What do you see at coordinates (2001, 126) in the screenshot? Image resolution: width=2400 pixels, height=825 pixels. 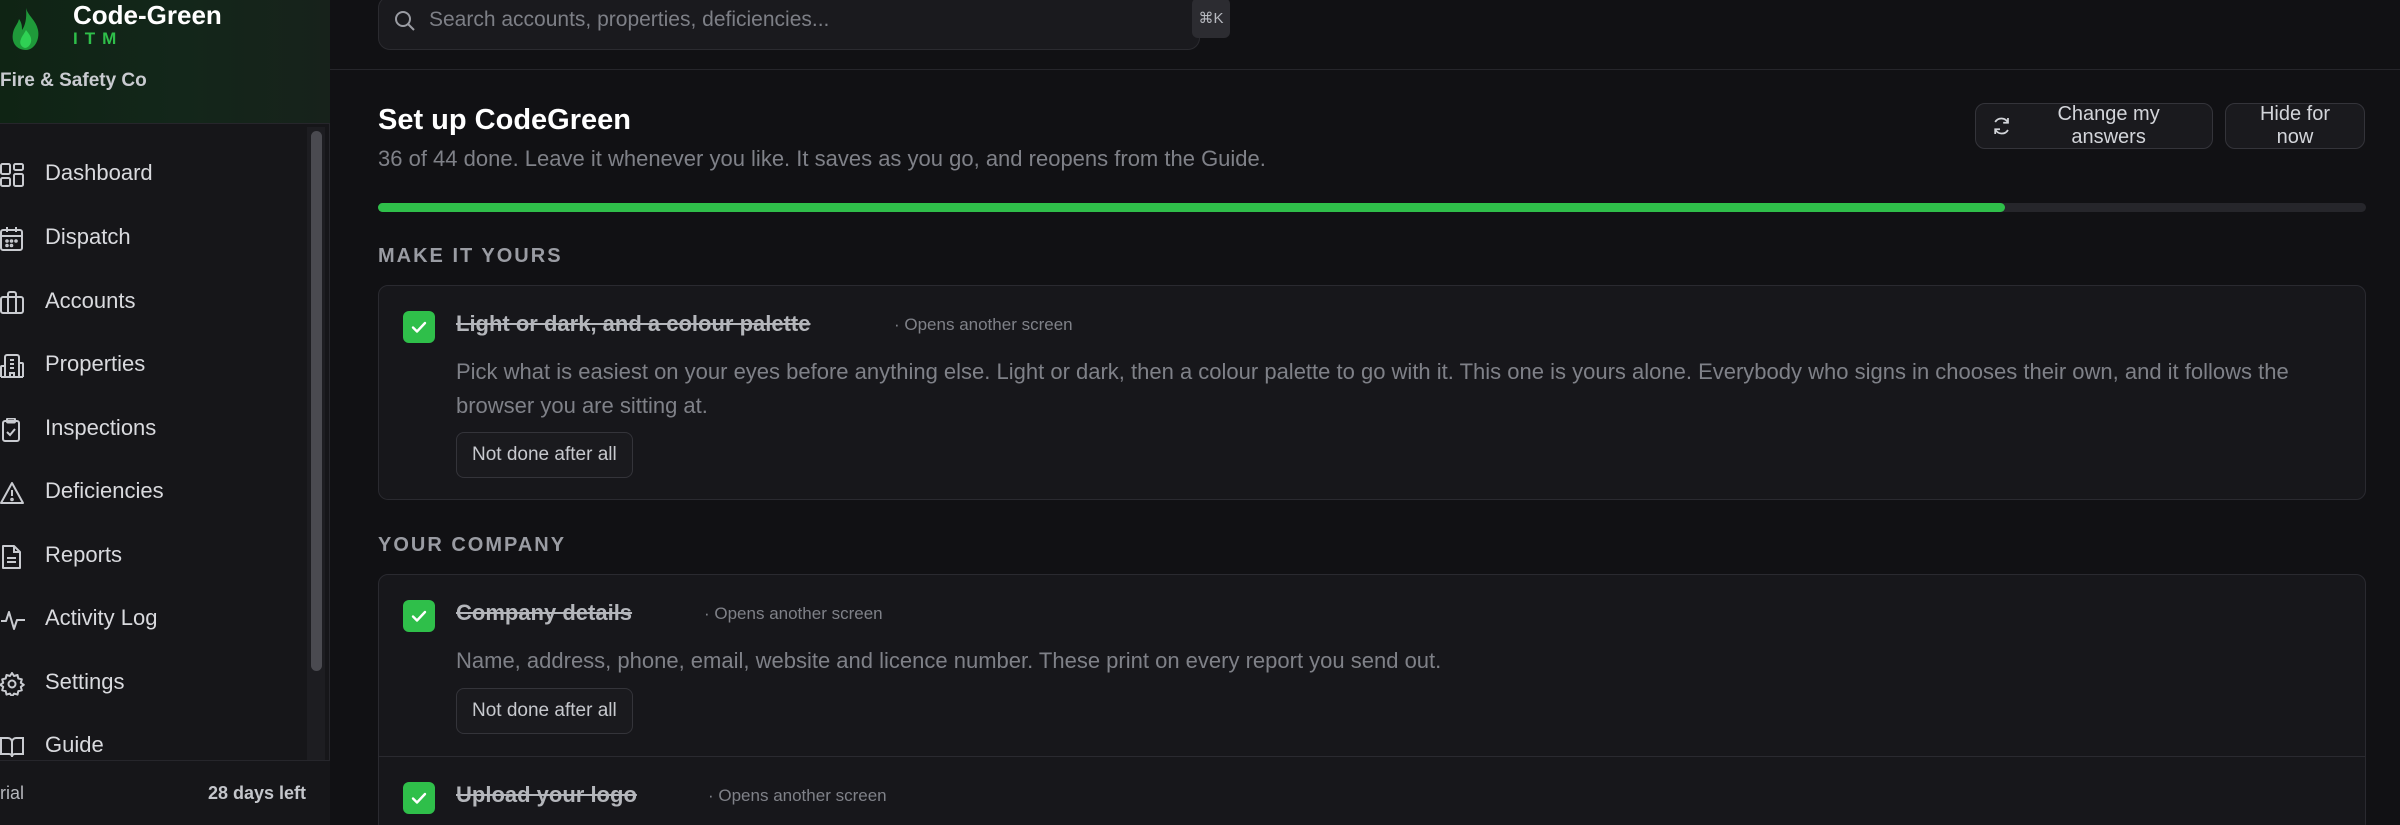 I see `refresh-icon` at bounding box center [2001, 126].